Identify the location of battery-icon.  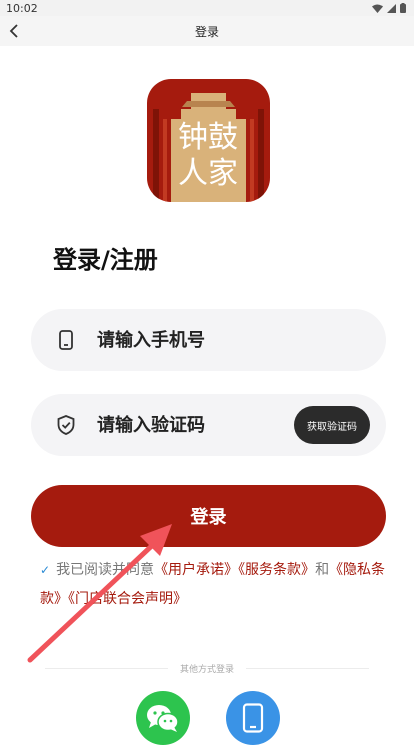
(403, 8).